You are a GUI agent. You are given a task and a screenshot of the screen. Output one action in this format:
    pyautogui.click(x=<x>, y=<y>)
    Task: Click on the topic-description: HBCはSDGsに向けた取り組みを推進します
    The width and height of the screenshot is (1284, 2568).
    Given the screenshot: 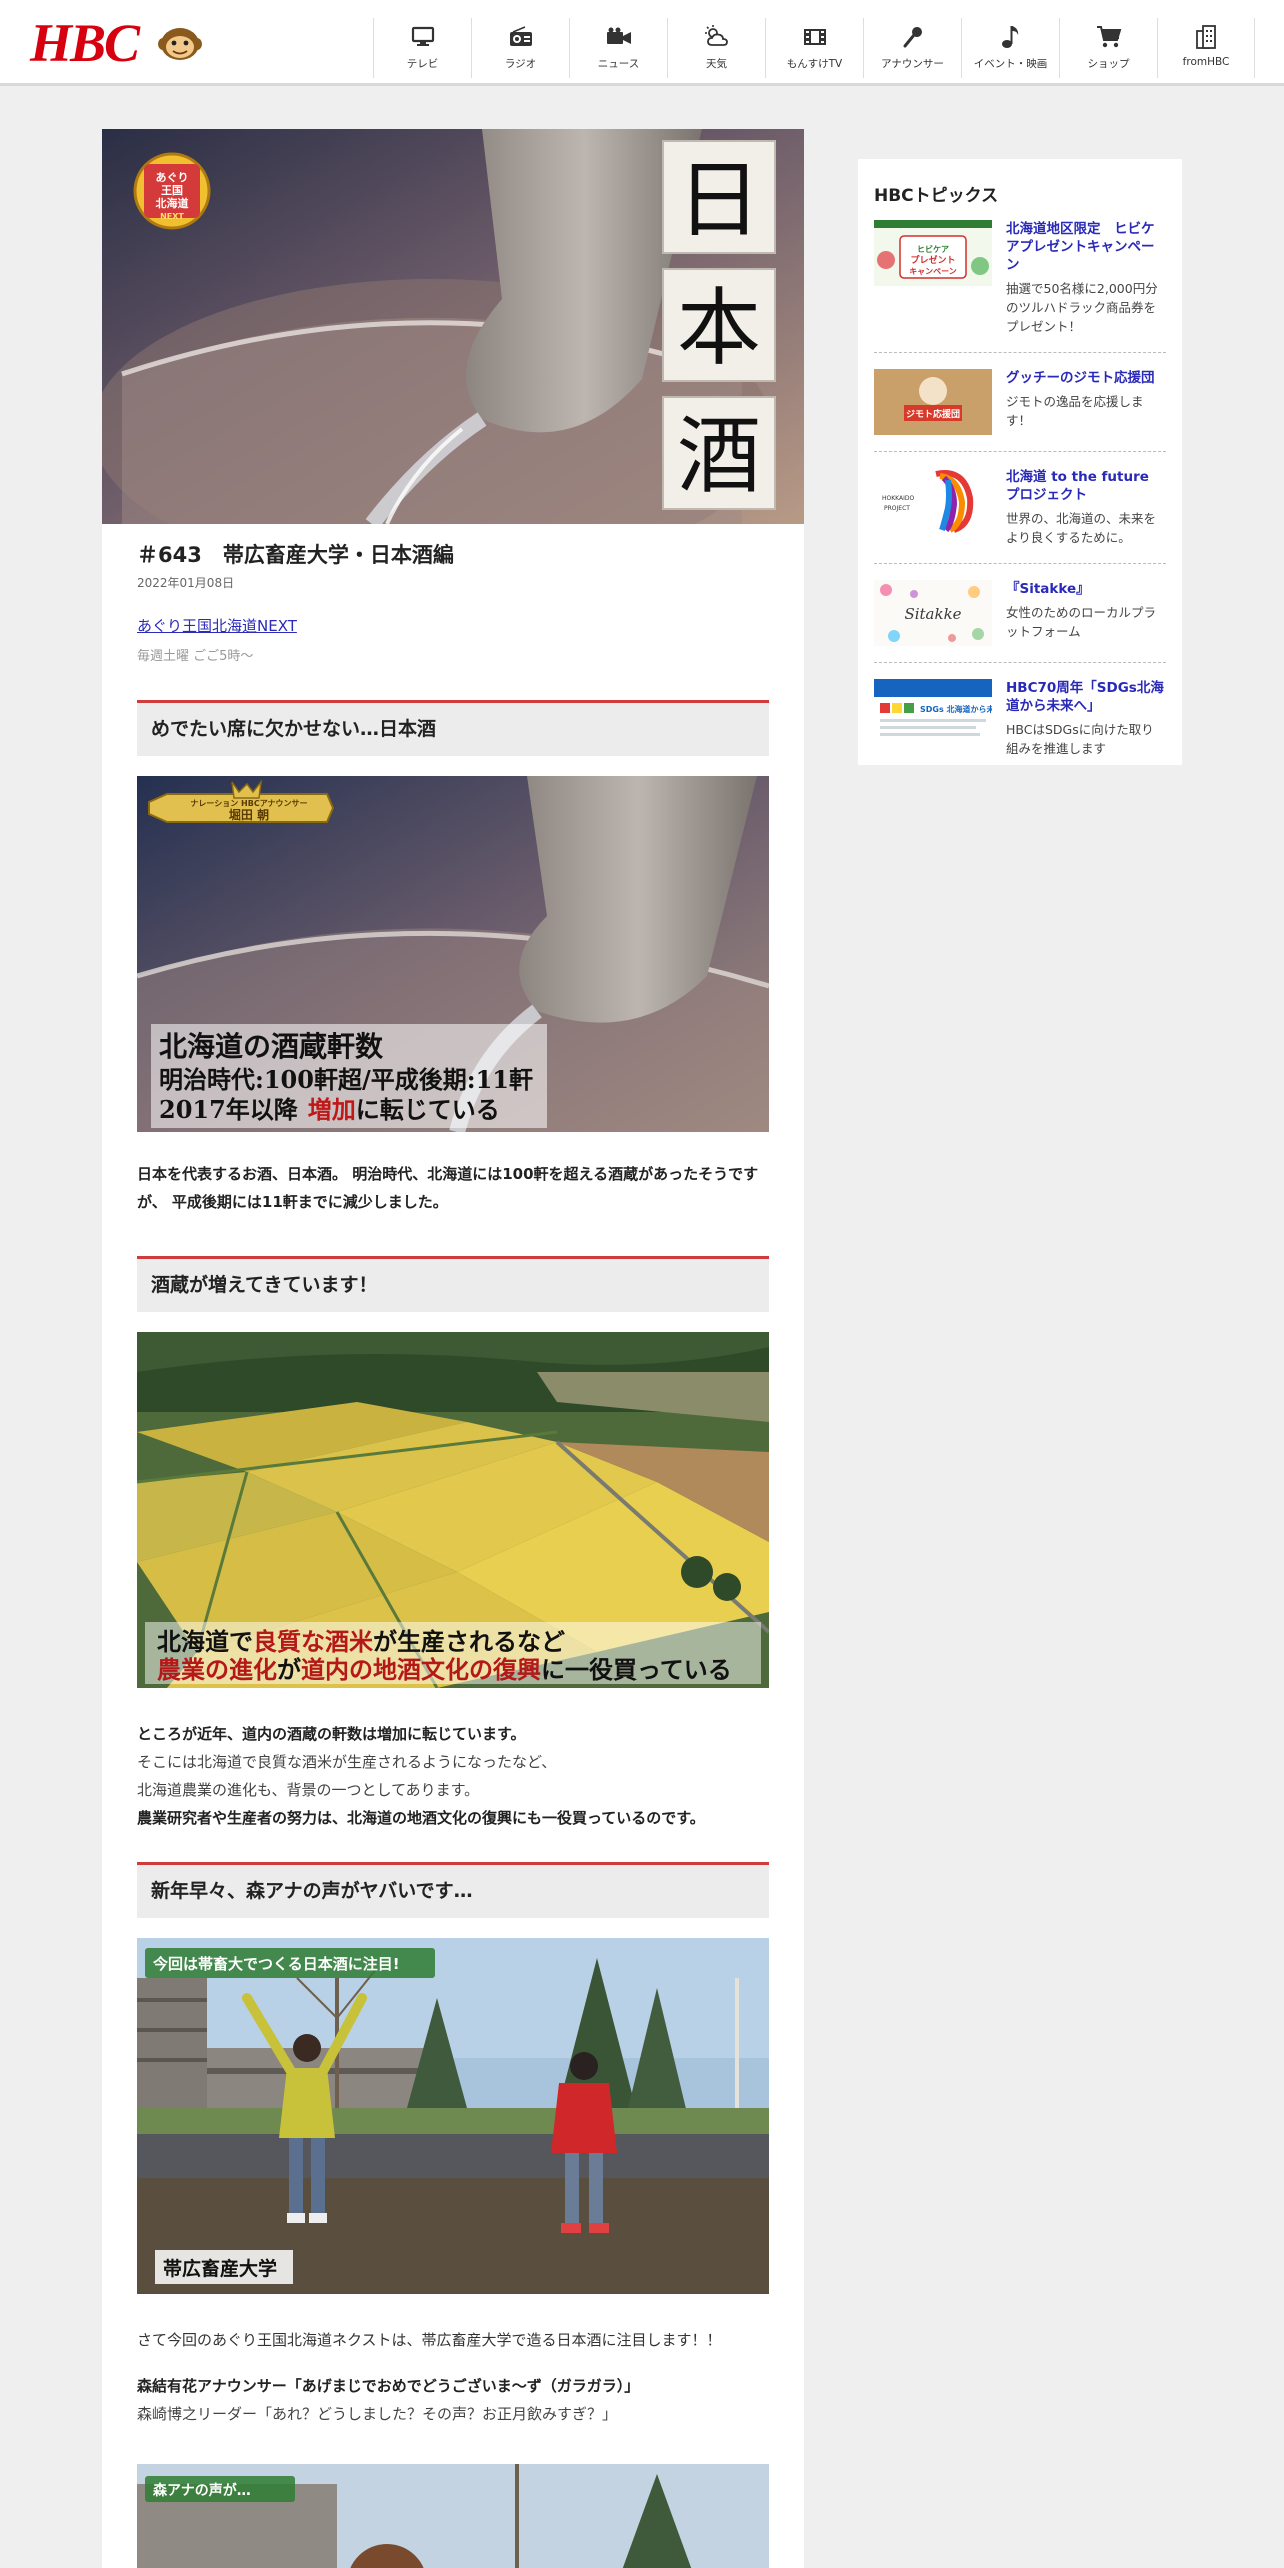 What is the action you would take?
    pyautogui.click(x=1080, y=739)
    